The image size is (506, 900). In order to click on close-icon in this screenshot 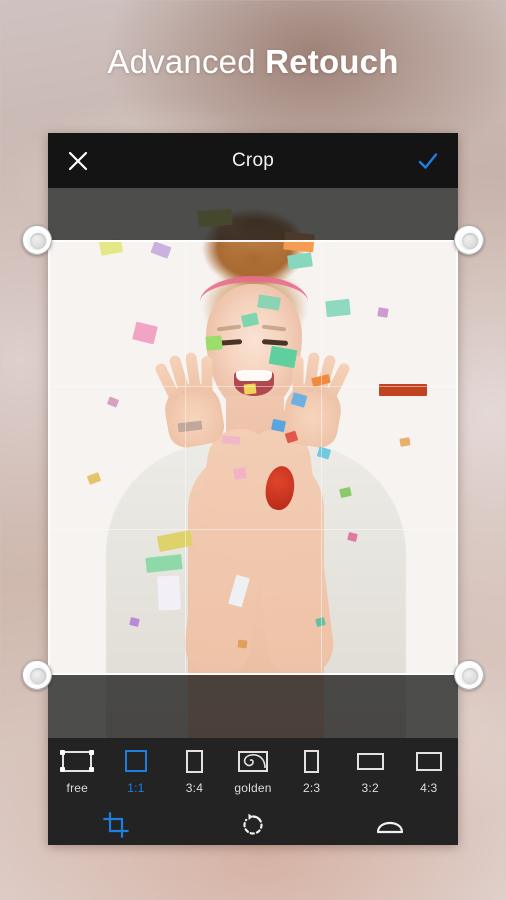, I will do `click(78, 161)`.